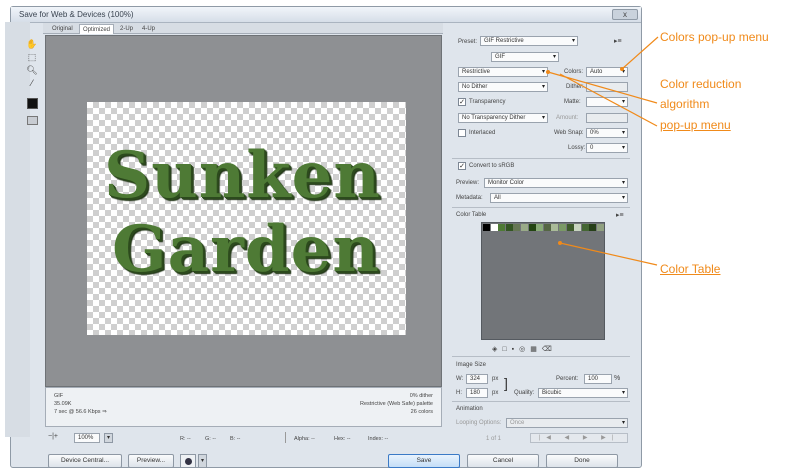  What do you see at coordinates (560, 243) in the screenshot?
I see `color-table-leader-end` at bounding box center [560, 243].